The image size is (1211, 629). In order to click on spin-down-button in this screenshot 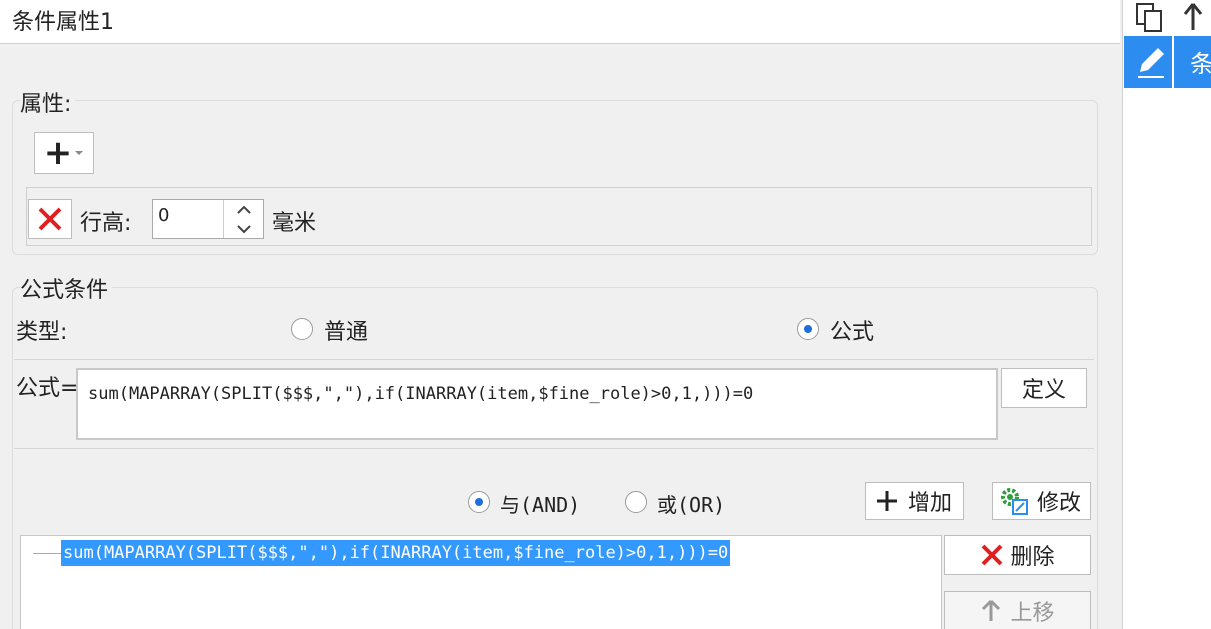, I will do `click(243, 228)`.